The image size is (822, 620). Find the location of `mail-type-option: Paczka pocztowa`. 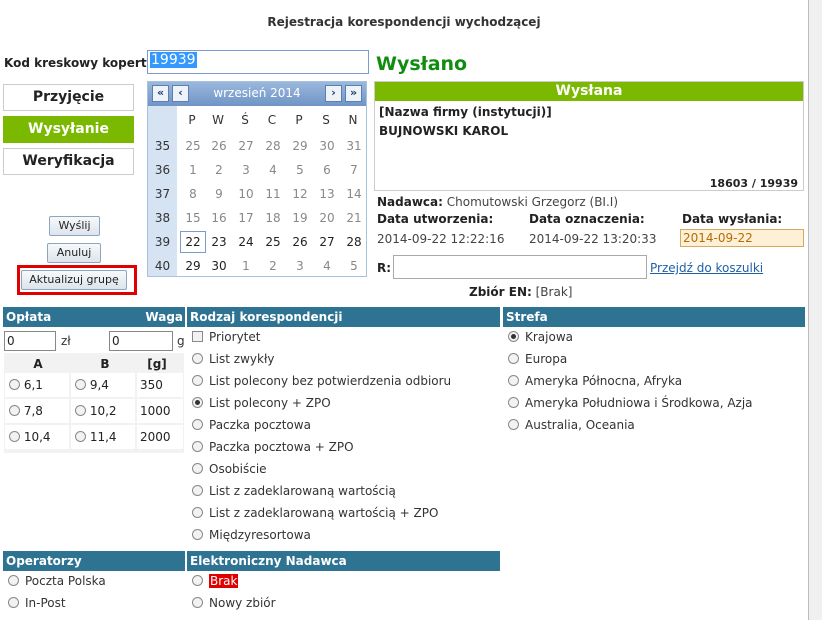

mail-type-option: Paczka pocztowa is located at coordinates (251, 425).